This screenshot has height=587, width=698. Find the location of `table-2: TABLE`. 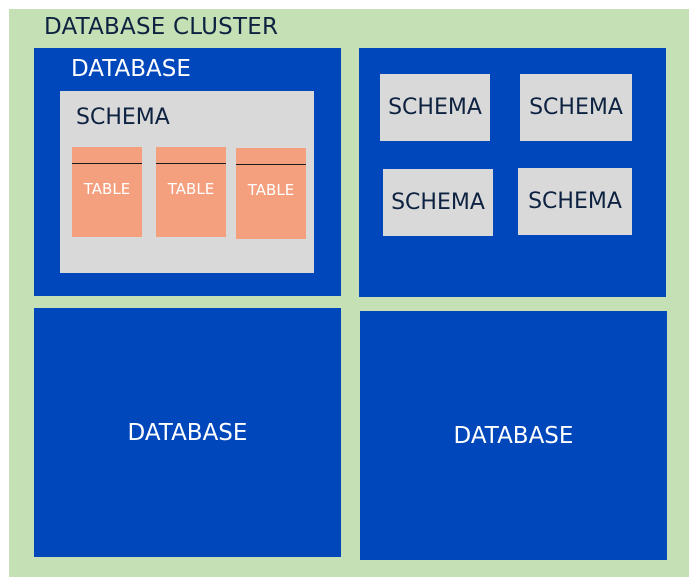

table-2: TABLE is located at coordinates (191, 192).